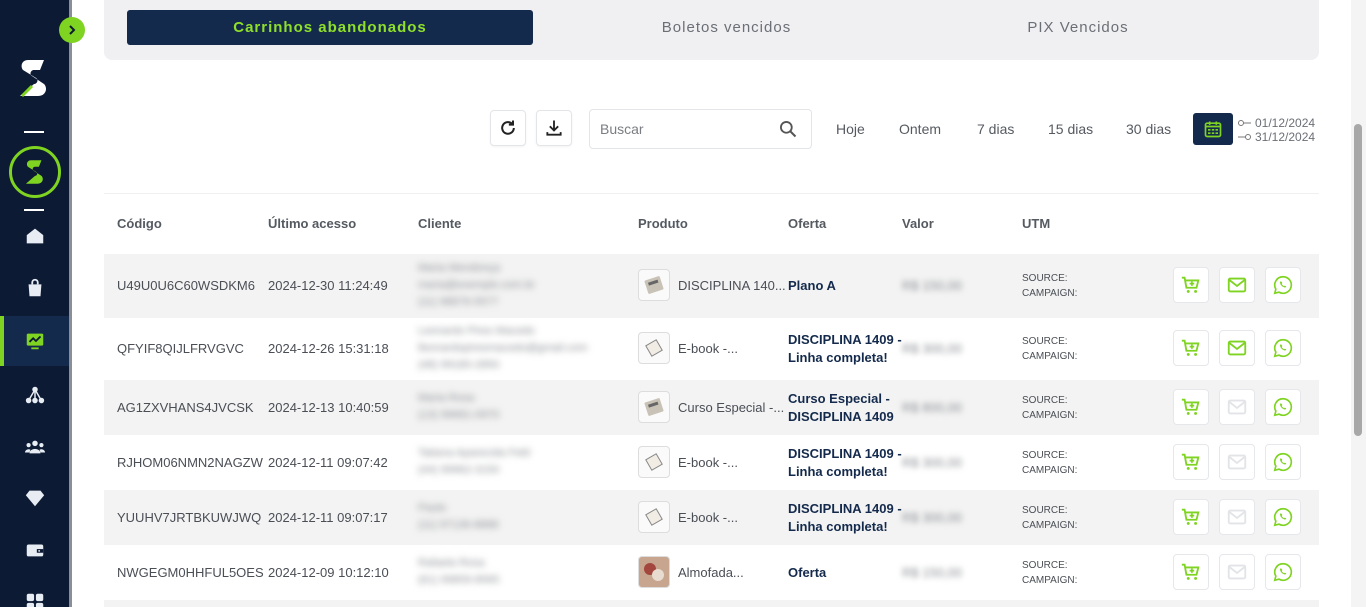 This screenshot has height=607, width=1366. I want to click on users-icon, so click(34, 447).